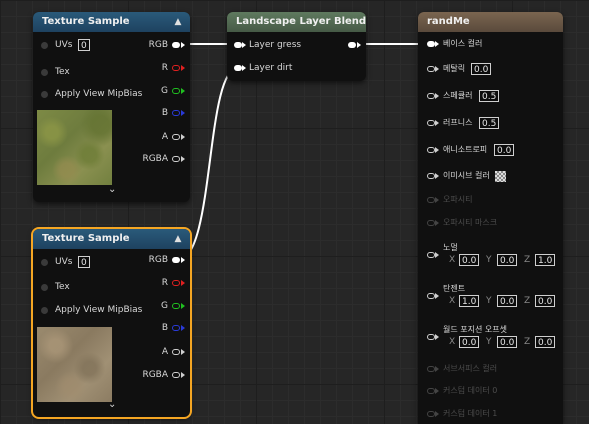 Image resolution: width=589 pixels, height=424 pixels. What do you see at coordinates (489, 301) in the screenshot?
I see `y-label: Y` at bounding box center [489, 301].